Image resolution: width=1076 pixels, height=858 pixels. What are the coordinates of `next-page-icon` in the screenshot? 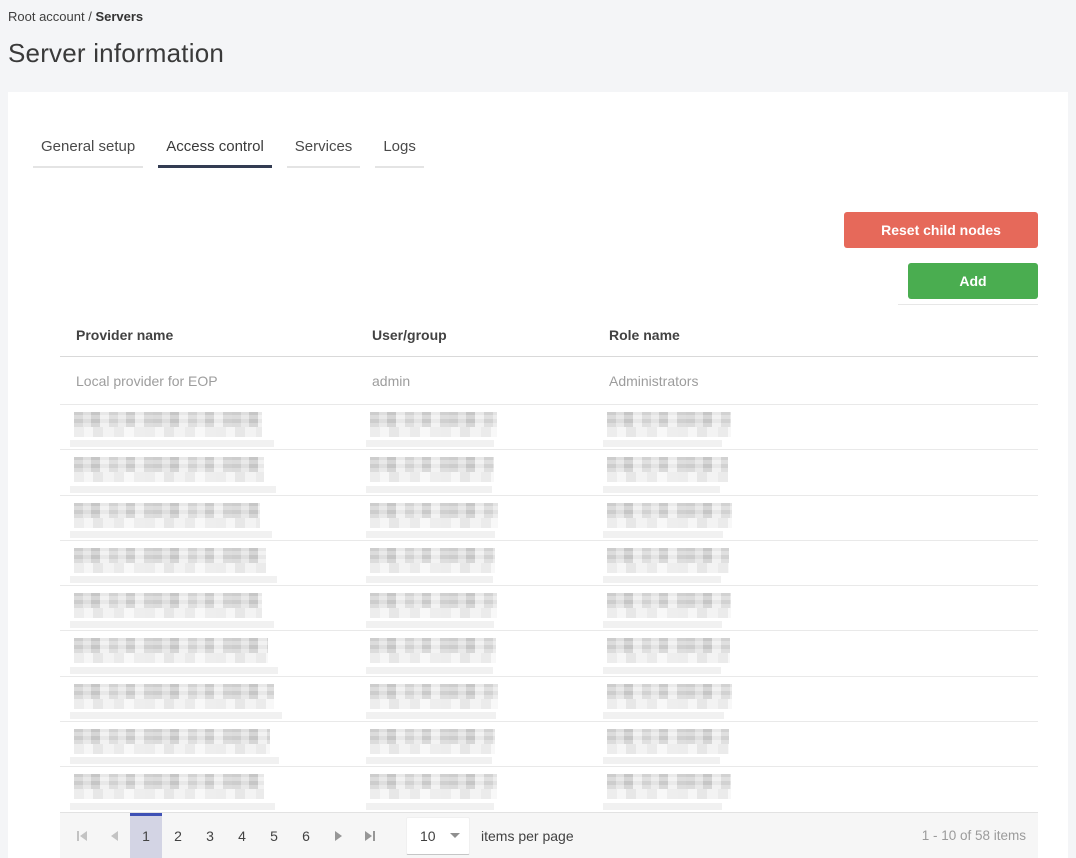 It's located at (338, 835).